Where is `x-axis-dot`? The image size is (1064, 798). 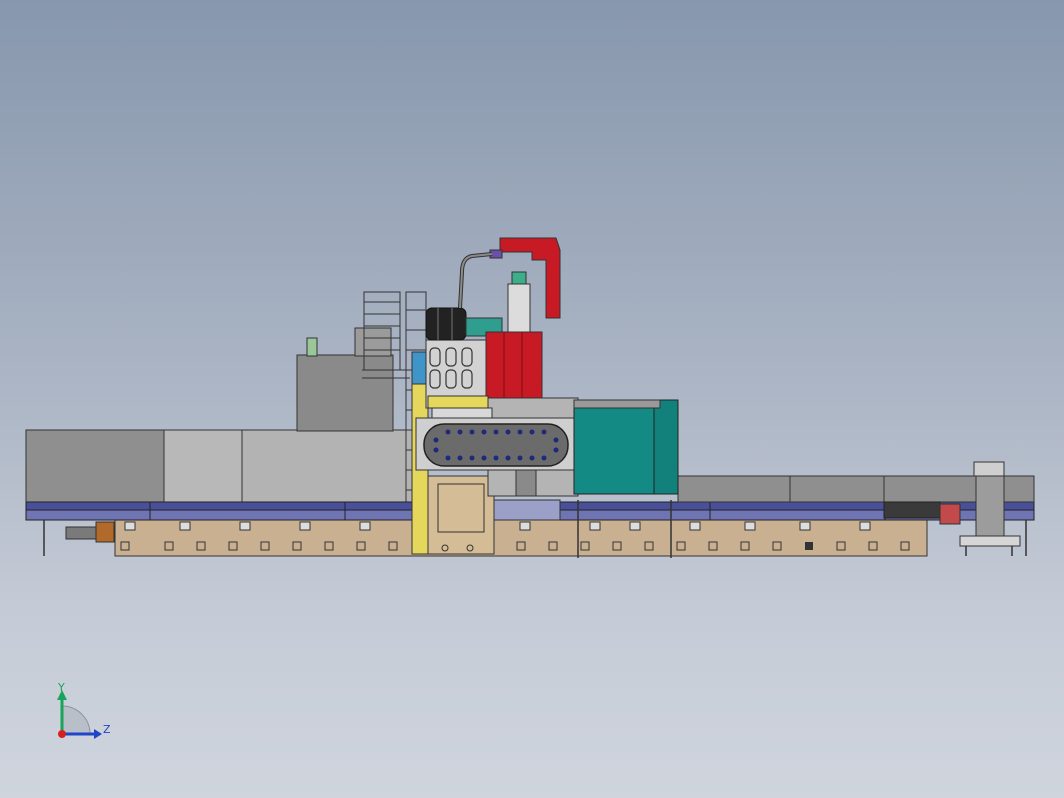 x-axis-dot is located at coordinates (62, 734).